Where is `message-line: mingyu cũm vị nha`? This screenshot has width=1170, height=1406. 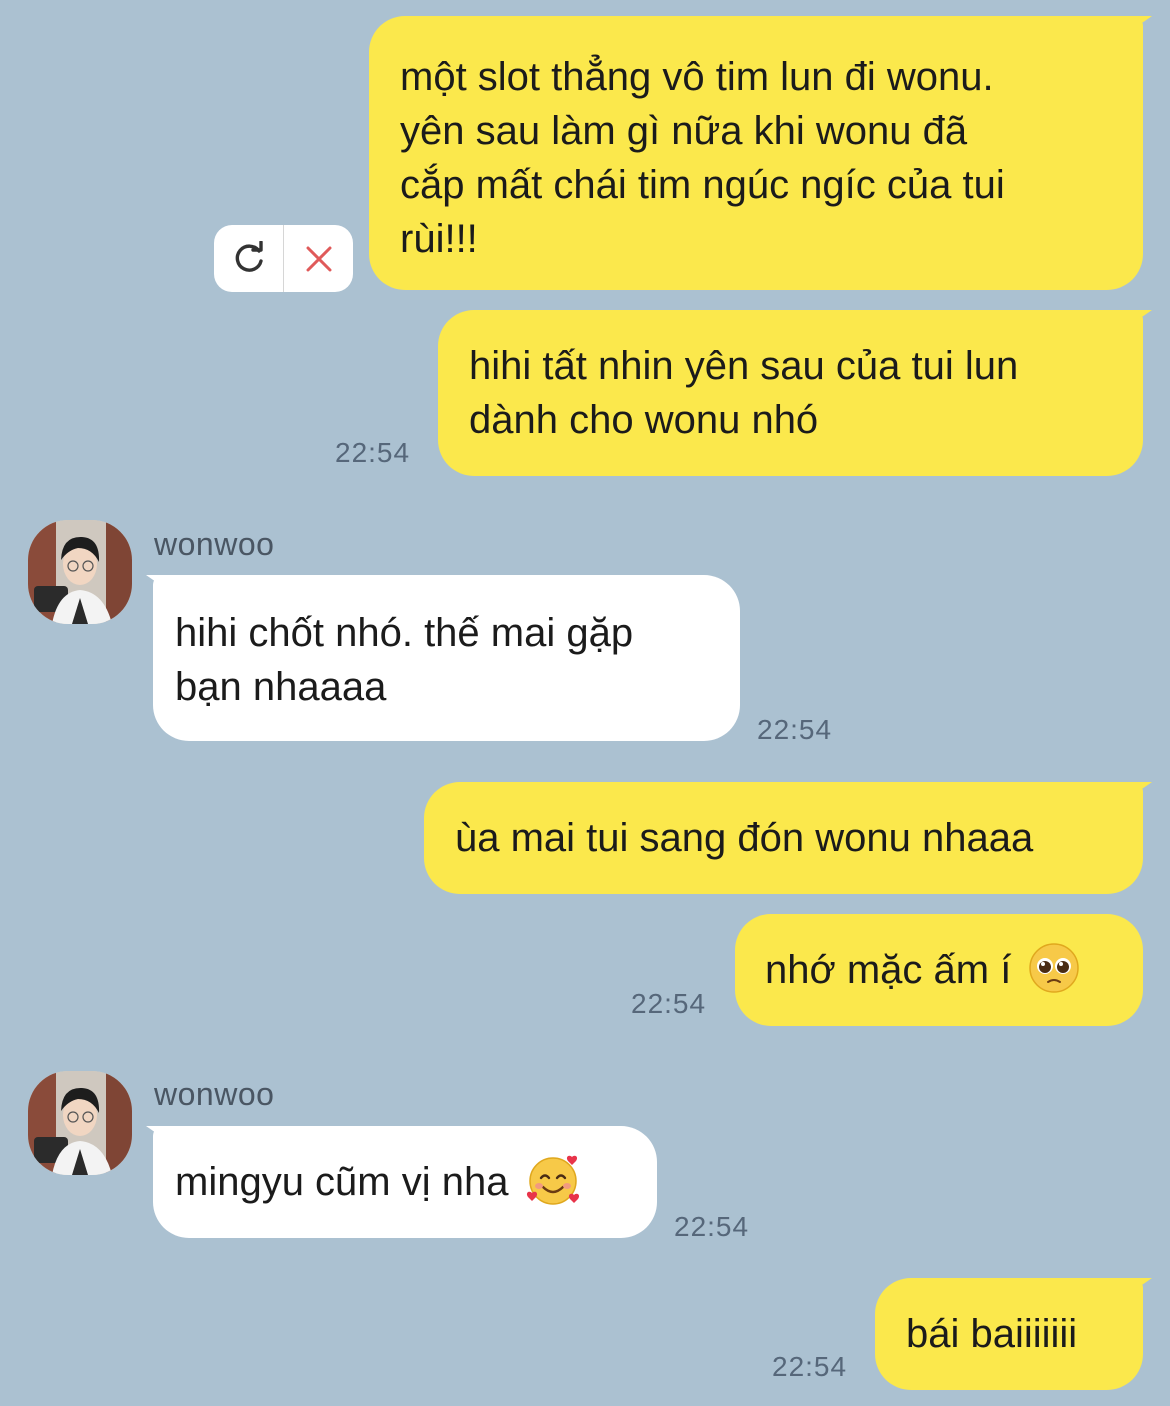 message-line: mingyu cũm vị nha is located at coordinates (342, 1182).